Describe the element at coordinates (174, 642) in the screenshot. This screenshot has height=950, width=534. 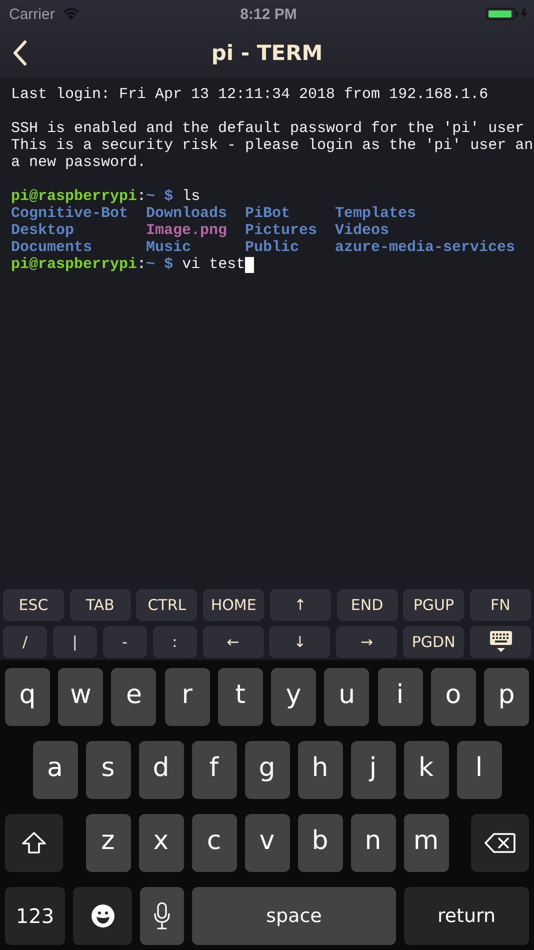
I see `key-button: :` at that location.